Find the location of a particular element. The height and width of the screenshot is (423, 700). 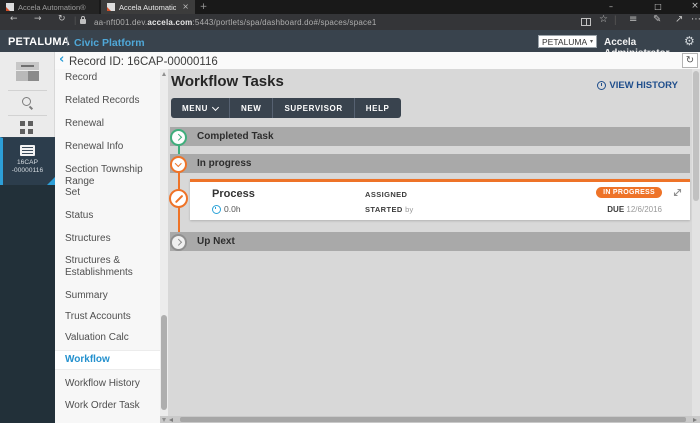

scroll-up-arrow-icon is located at coordinates (164, 74).